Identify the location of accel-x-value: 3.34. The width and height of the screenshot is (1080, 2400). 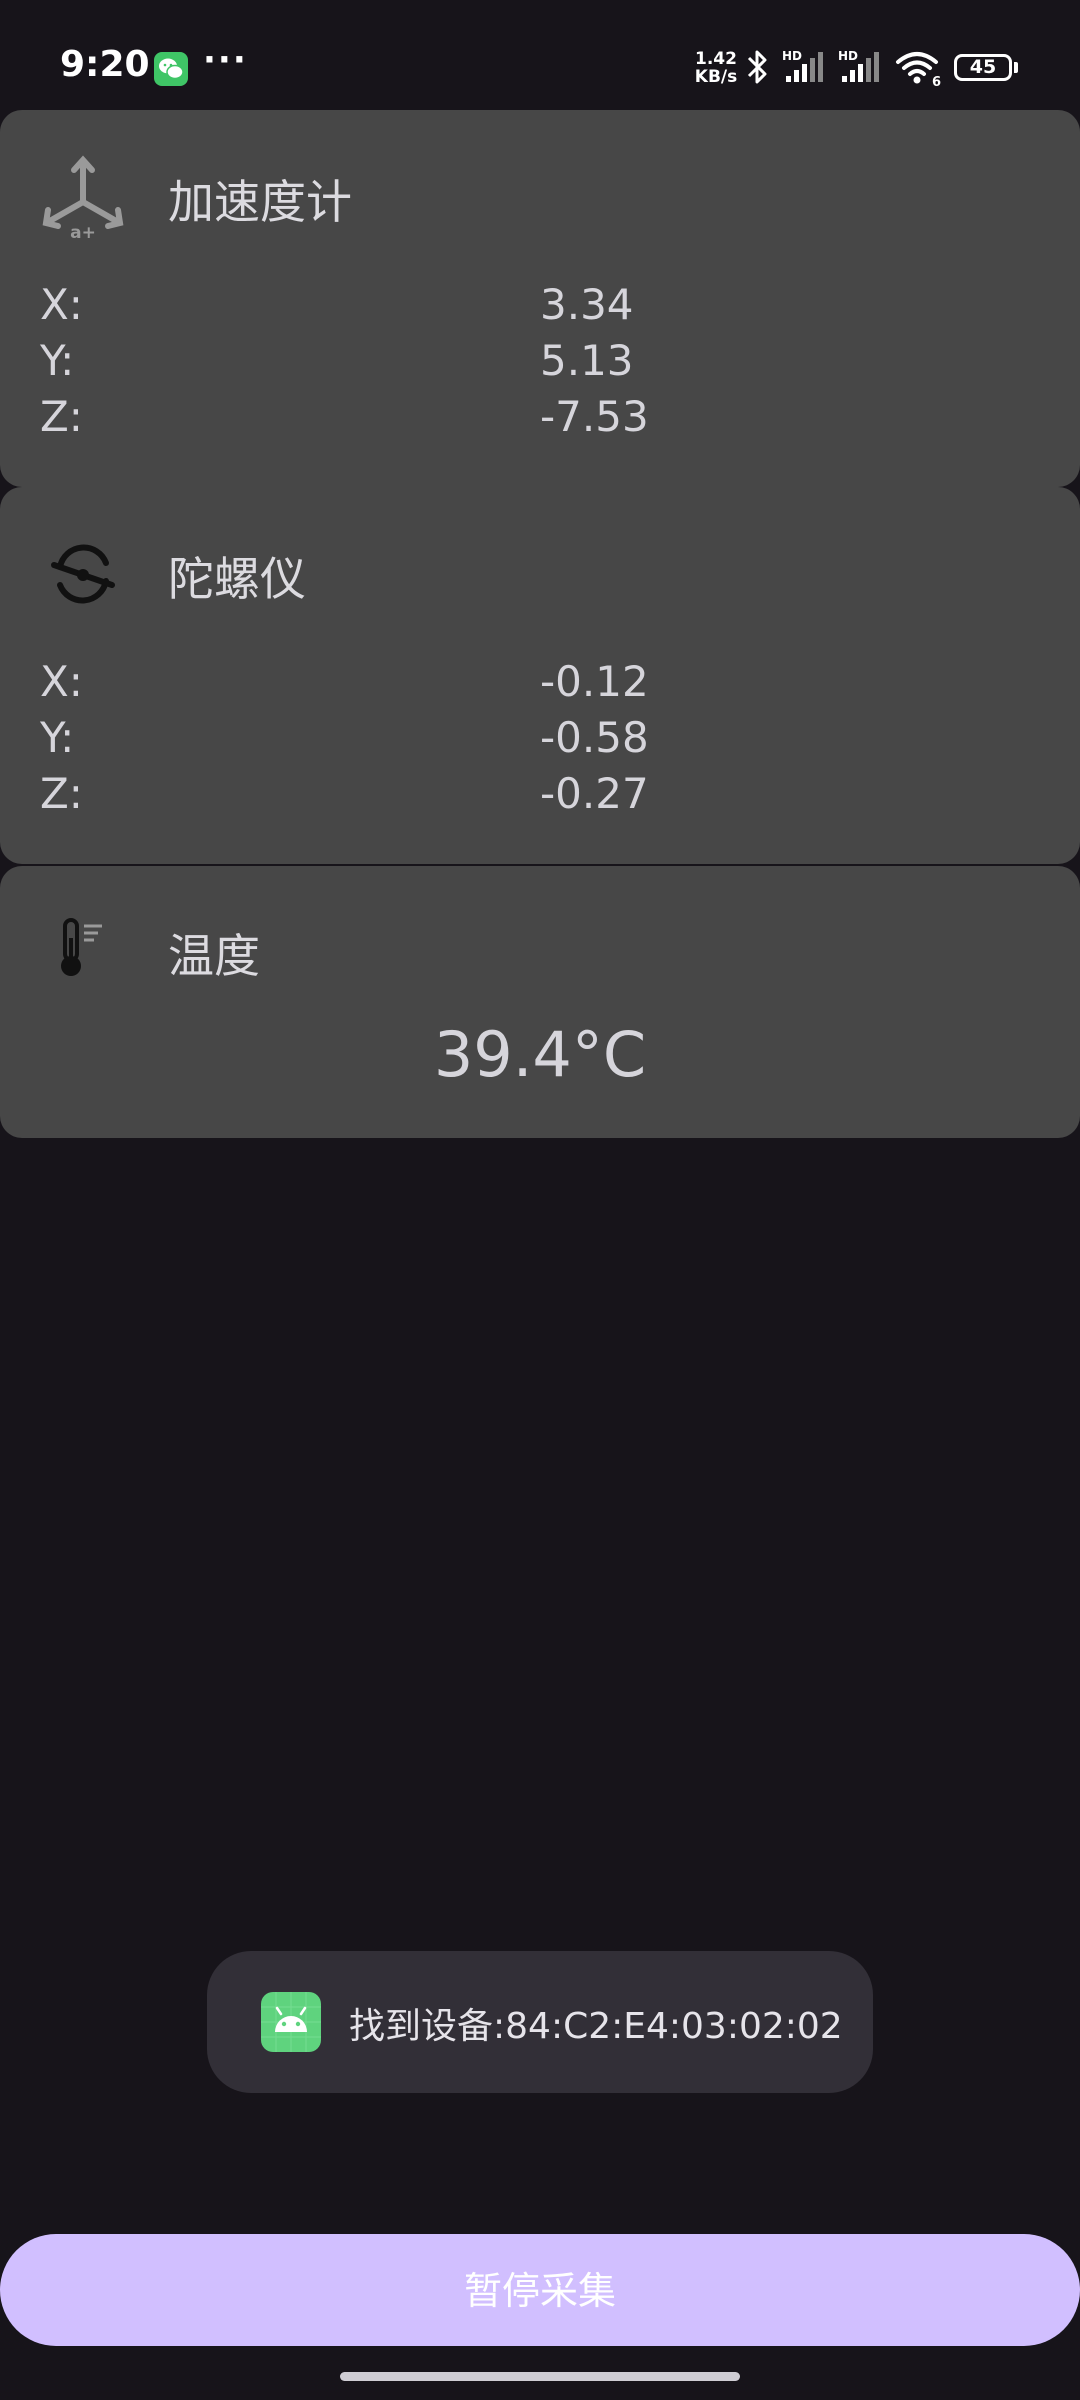
(587, 304).